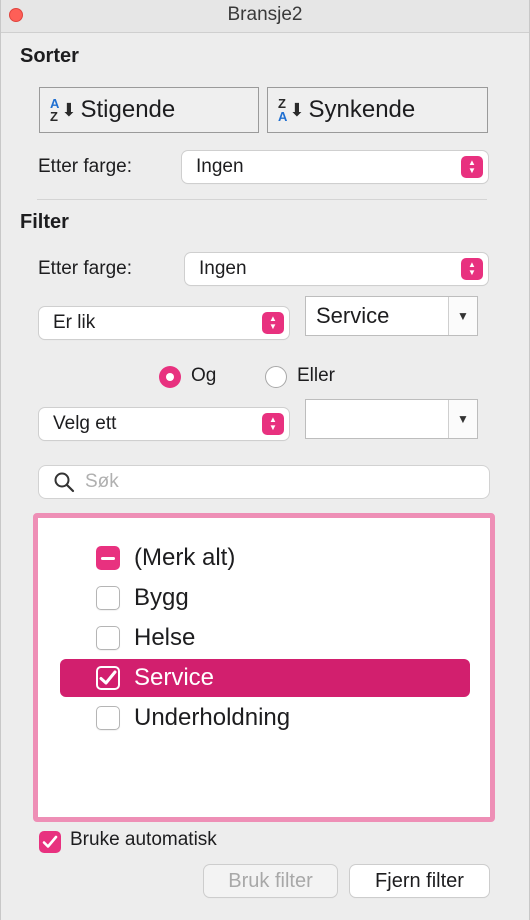  I want to click on logic-and-radio, so click(170, 377).